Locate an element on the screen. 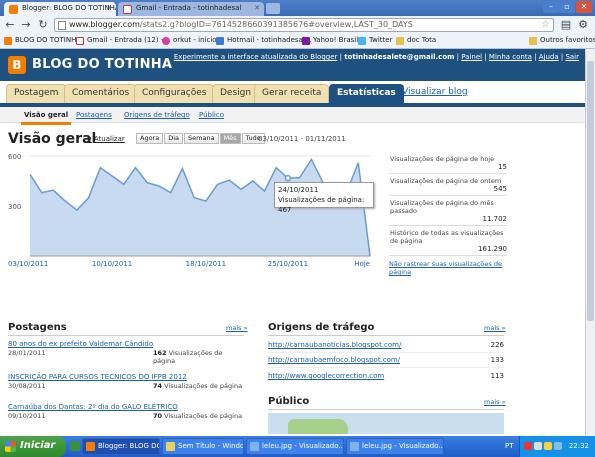 The height and width of the screenshot is (457, 595). reload-button: ↻ is located at coordinates (43, 25).